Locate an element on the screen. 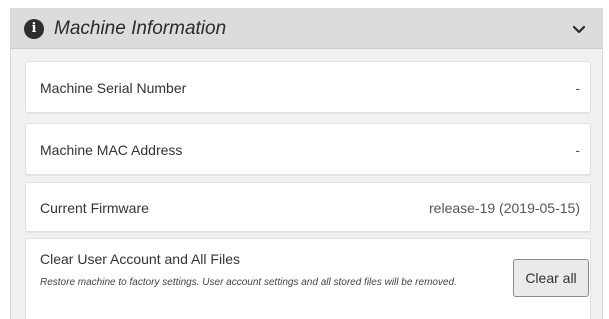 This screenshot has height=319, width=609. chevron-down-icon is located at coordinates (579, 29).